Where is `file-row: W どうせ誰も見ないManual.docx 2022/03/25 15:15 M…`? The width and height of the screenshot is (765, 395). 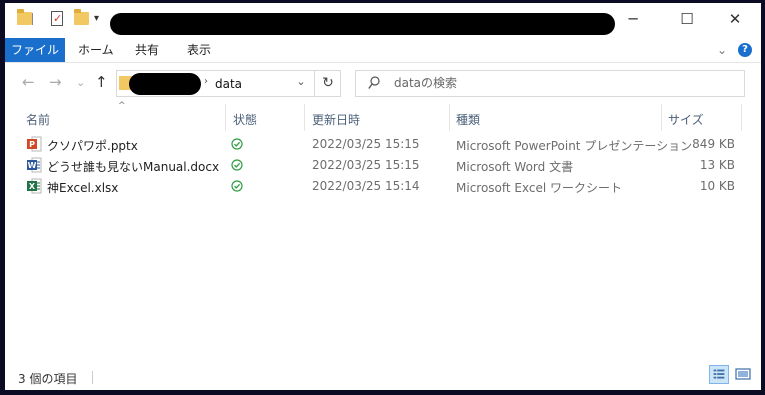 file-row: W どうせ誰も見ないManual.docx 2022/03/25 15:15 M… is located at coordinates (383, 165).